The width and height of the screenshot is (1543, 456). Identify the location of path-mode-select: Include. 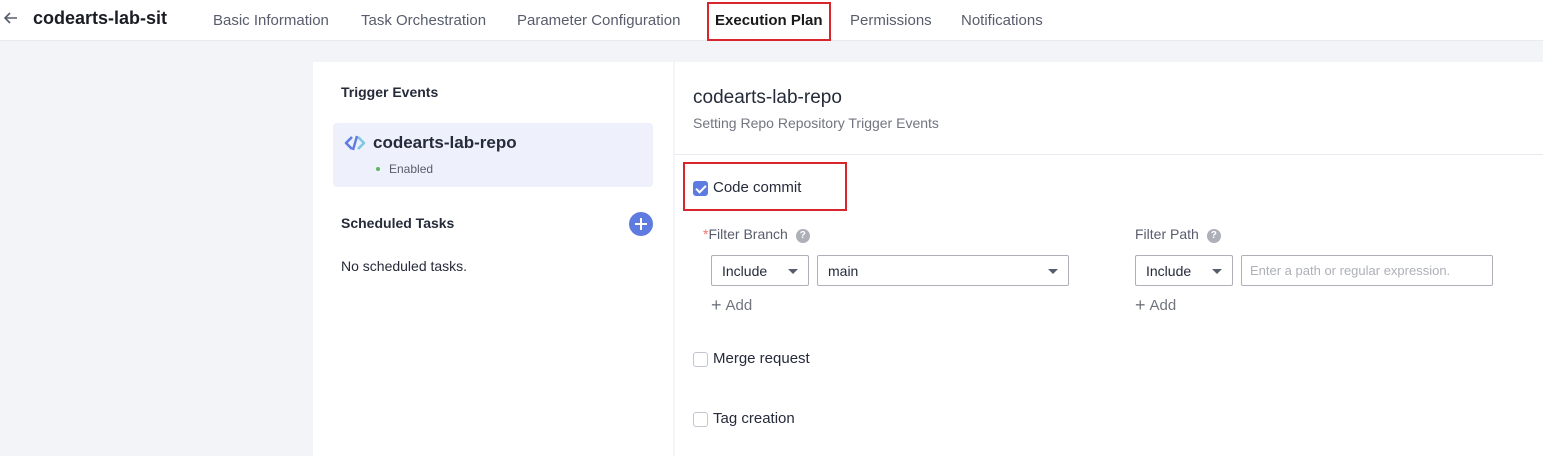
(1184, 270).